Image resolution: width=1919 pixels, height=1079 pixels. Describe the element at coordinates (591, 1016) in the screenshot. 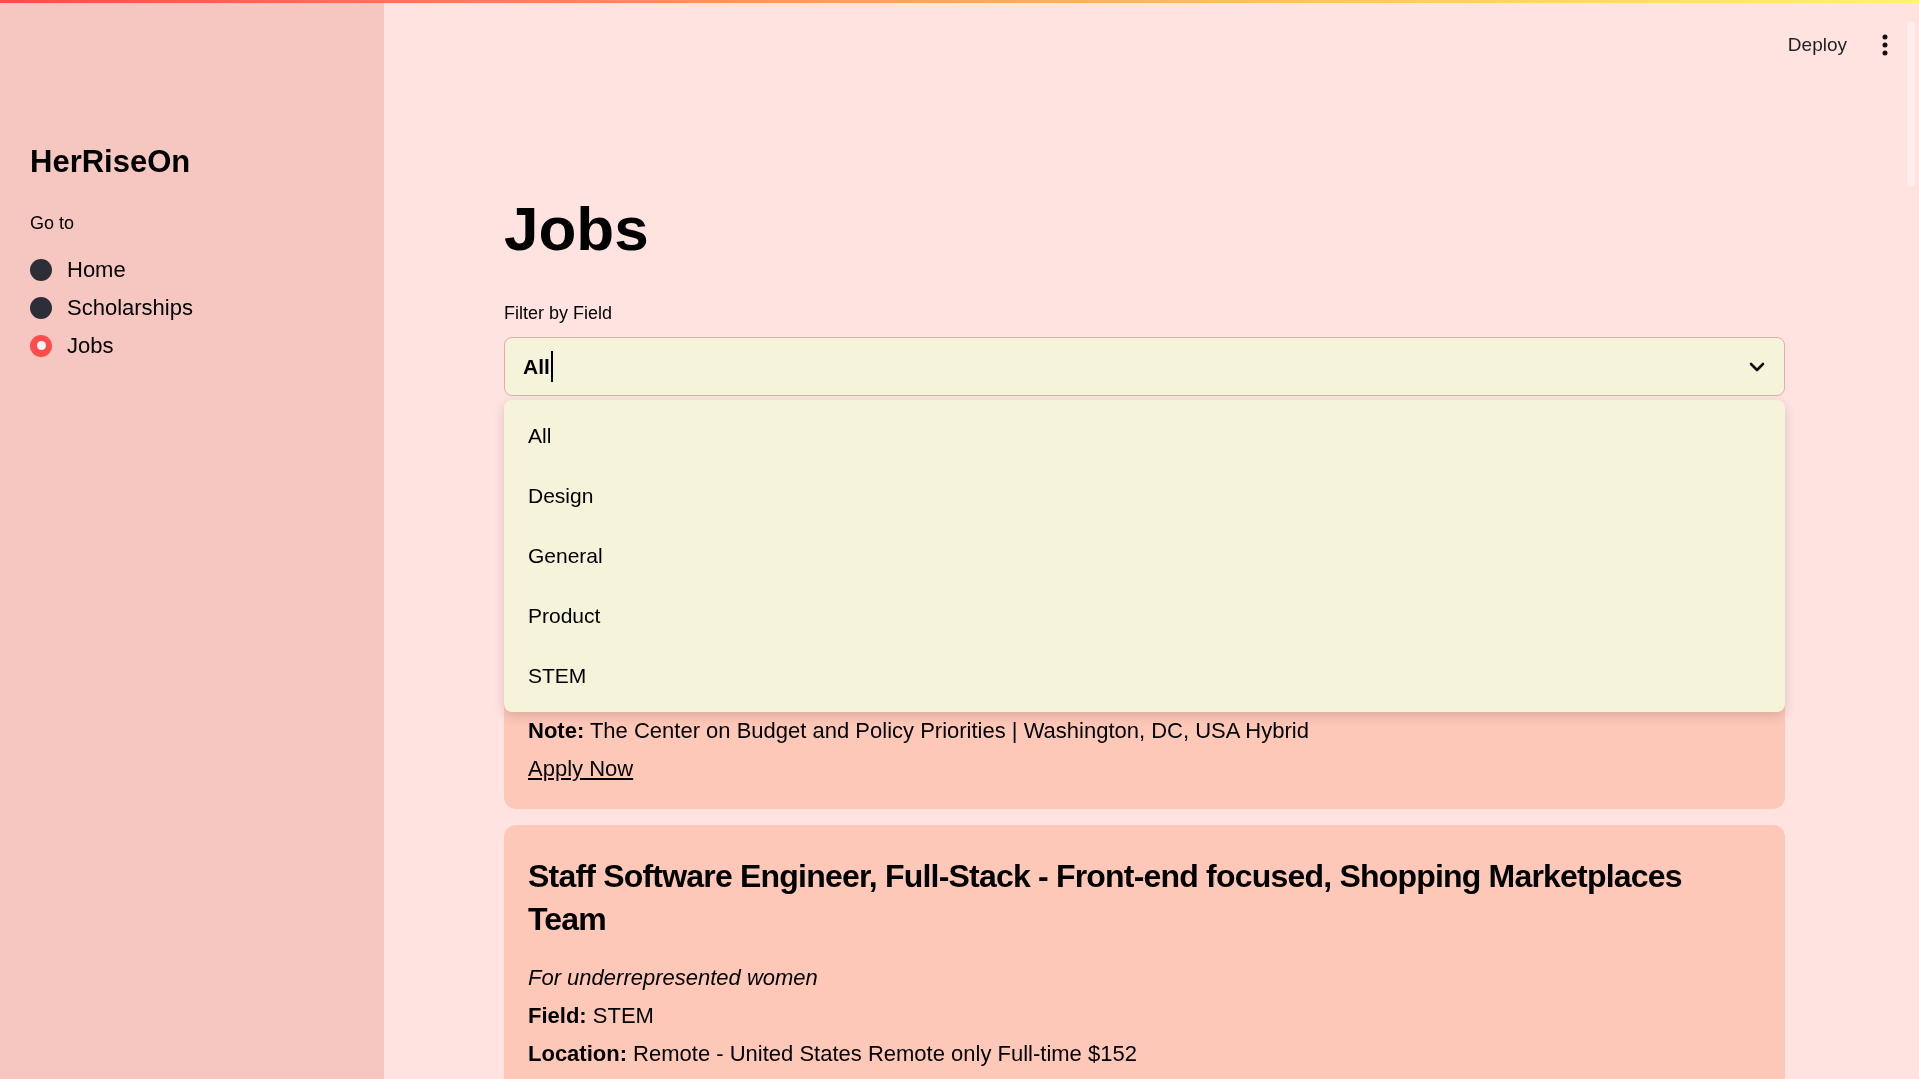

I see `job-detail: Field: STEM` at that location.